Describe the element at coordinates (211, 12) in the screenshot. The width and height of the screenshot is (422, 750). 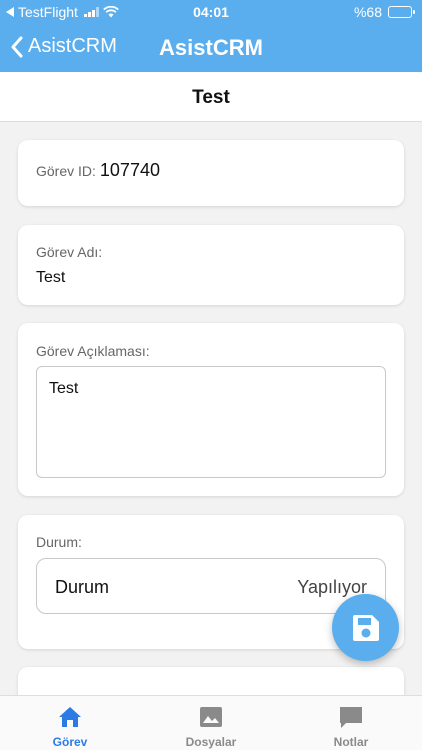
I see `status-bar: TestFlight 04:01 %68` at that location.